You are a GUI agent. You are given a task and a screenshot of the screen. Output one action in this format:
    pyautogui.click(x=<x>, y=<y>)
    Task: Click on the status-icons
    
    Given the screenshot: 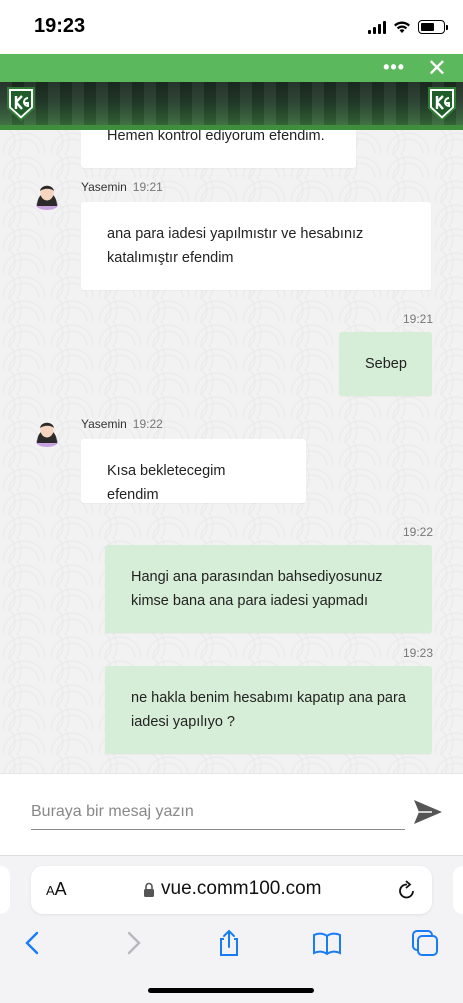 What is the action you would take?
    pyautogui.click(x=408, y=27)
    